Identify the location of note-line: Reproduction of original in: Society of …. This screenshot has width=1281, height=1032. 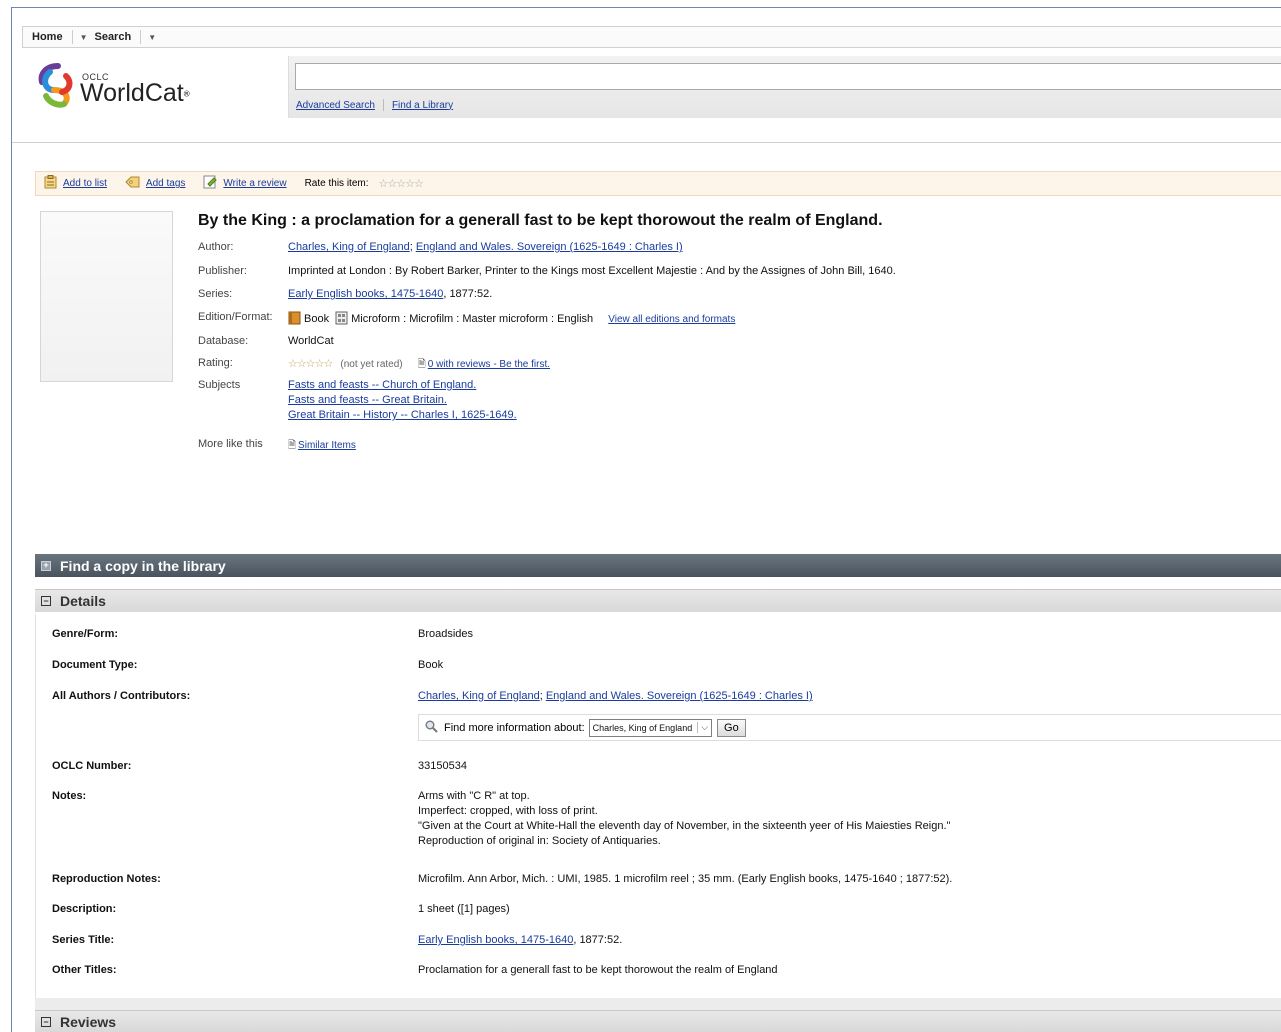
(539, 841).